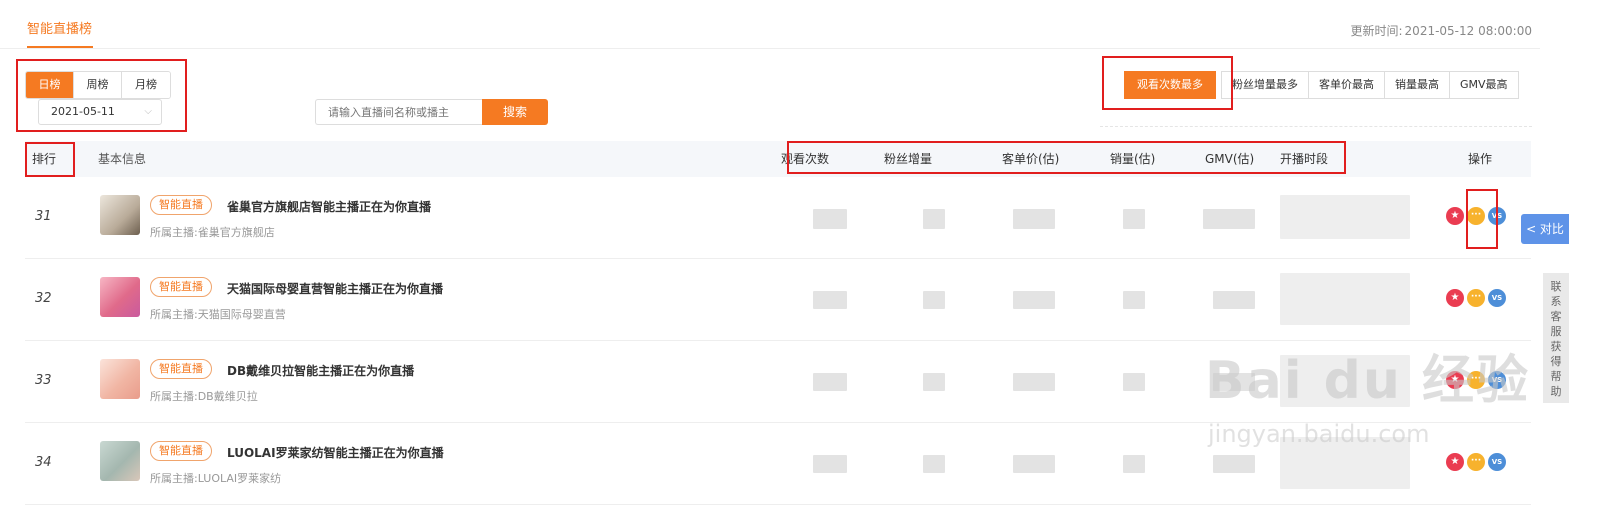 This screenshot has width=1600, height=515. What do you see at coordinates (335, 288) in the screenshot?
I see `live-room-name: 天猫国际母婴直营智能主播正在为你直播` at bounding box center [335, 288].